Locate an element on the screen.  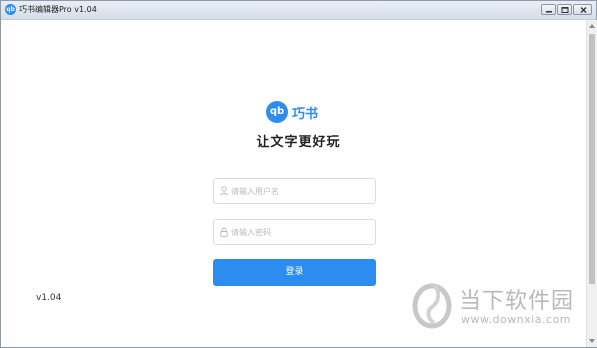
watermark-url: www.downxia.com is located at coordinates (516, 319).